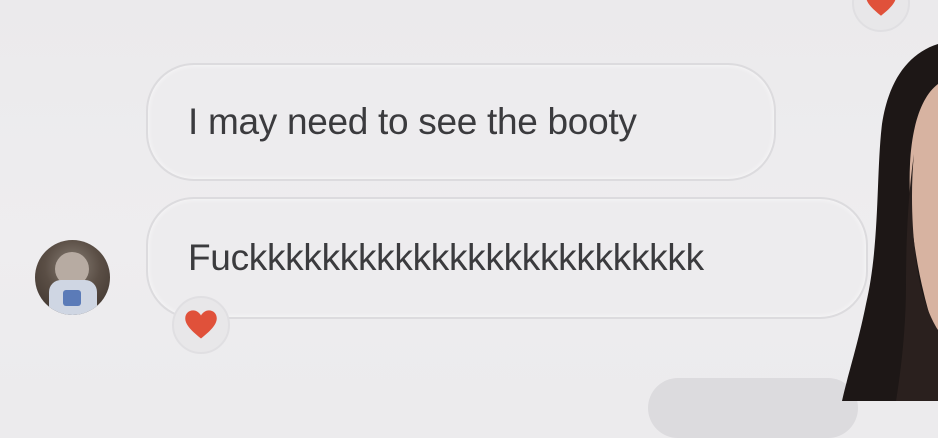 This screenshot has height=438, width=938. I want to click on message-text: I may need to see the booty, so click(412, 121).